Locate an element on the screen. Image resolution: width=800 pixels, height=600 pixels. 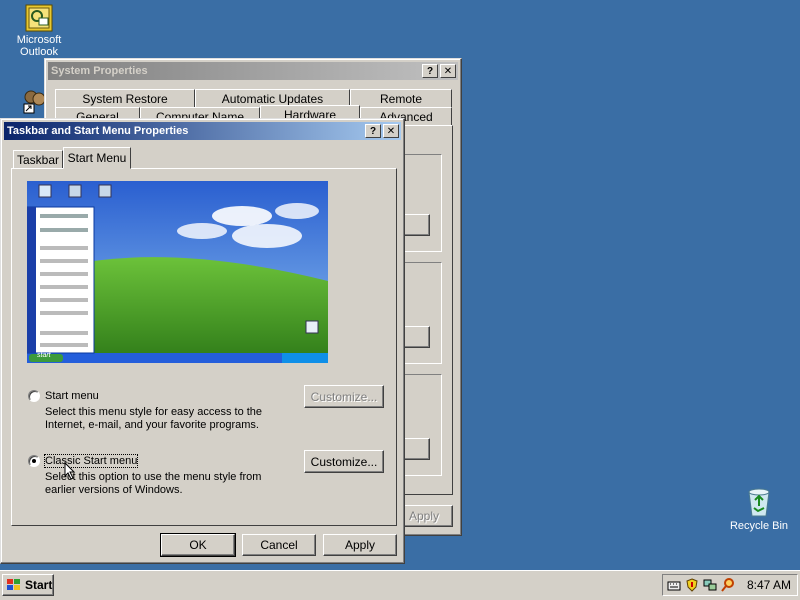
system-properties-title: System Properties is located at coordinates (99, 71).